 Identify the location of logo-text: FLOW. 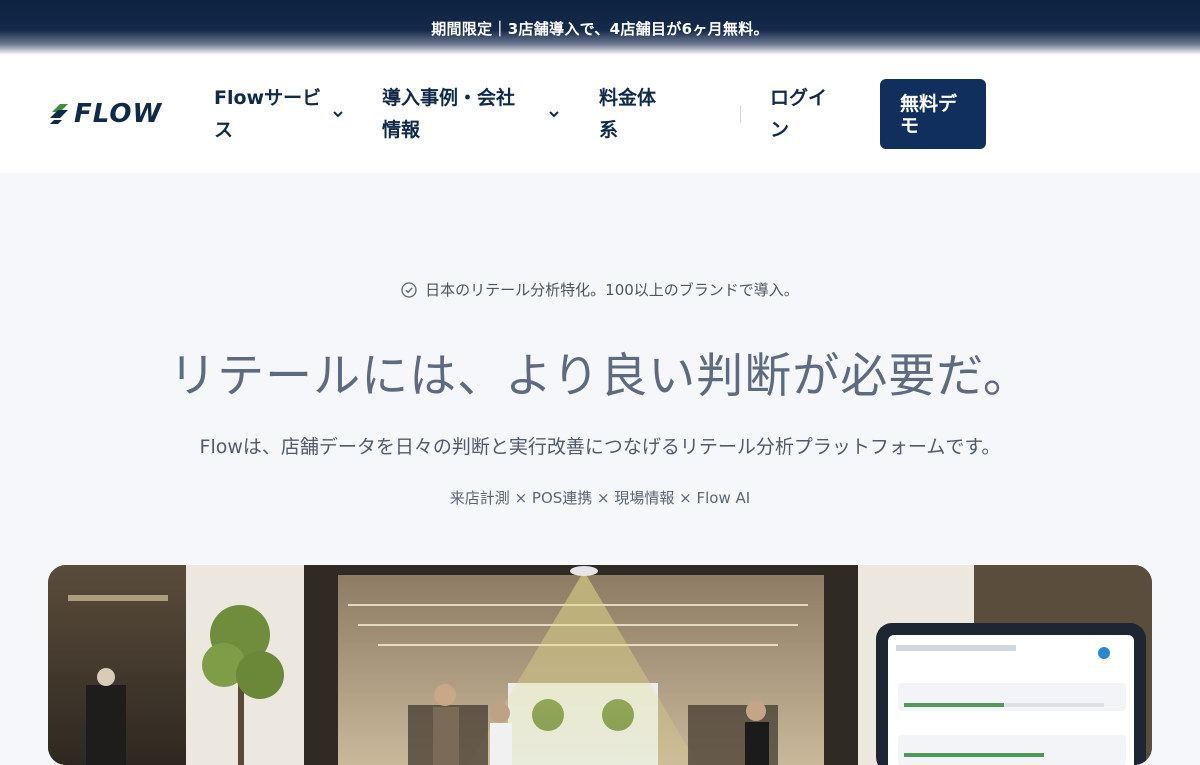
(118, 114).